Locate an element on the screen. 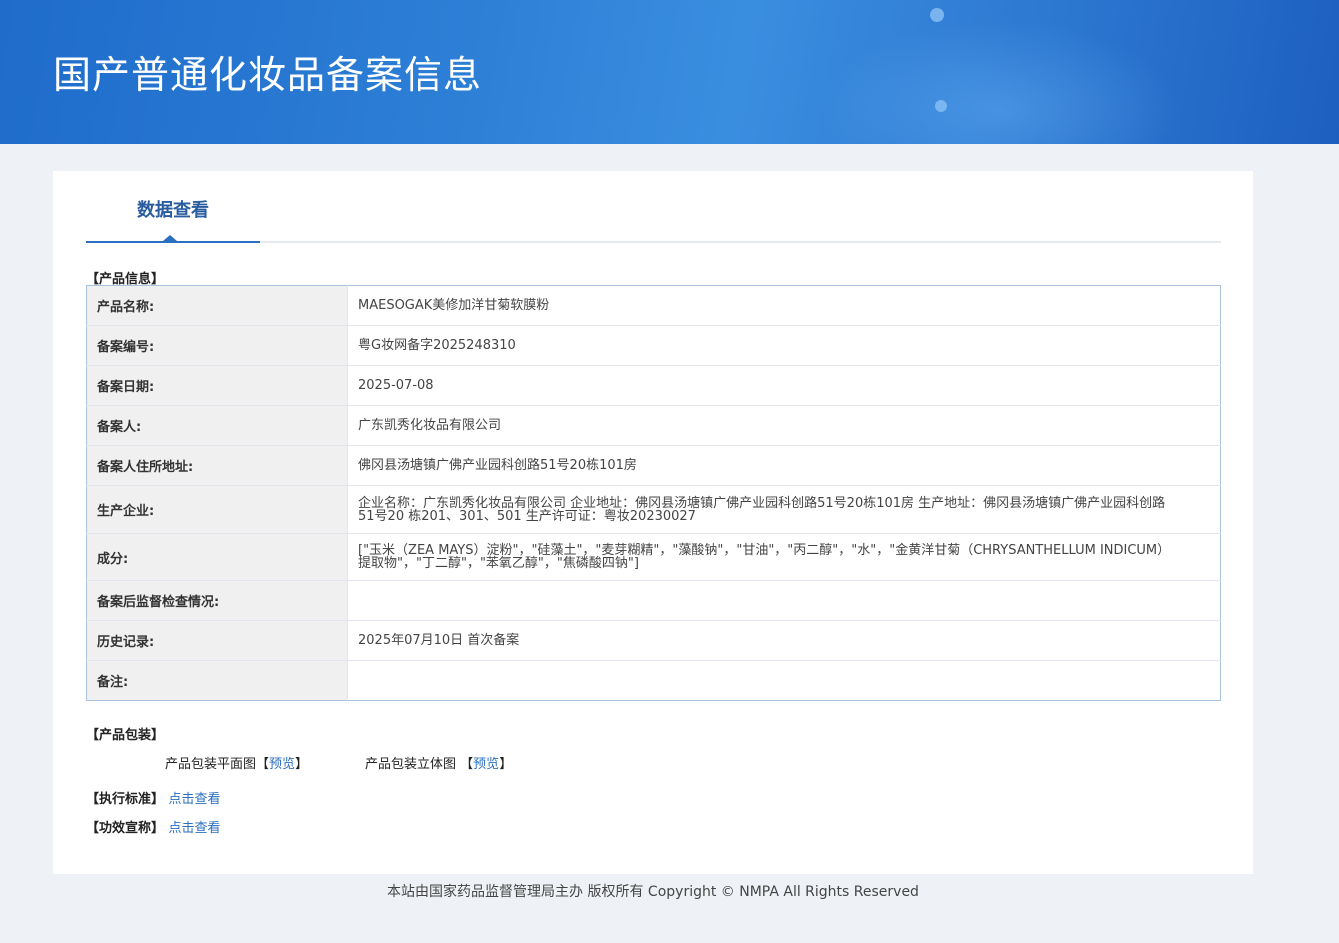 This screenshot has width=1339, height=943. table-row: 备案编号: 粤G妆网备字2025248310 is located at coordinates (653, 345).